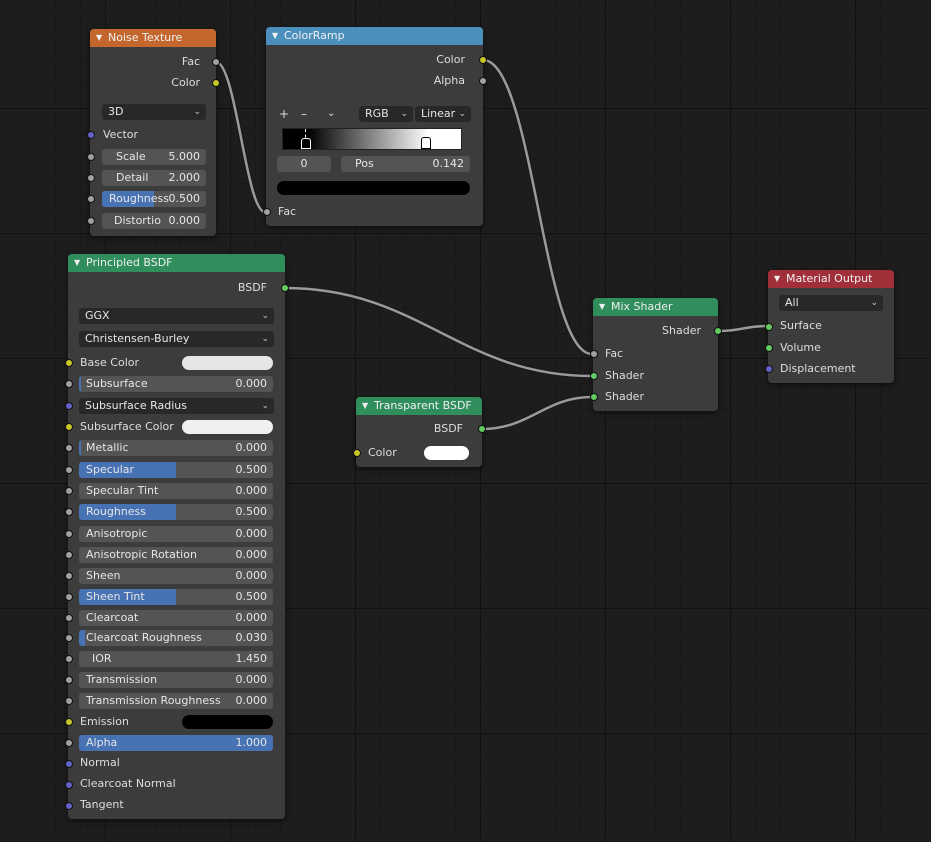 The image size is (931, 842). Describe the element at coordinates (594, 376) in the screenshot. I see `input-shader-1-socket` at that location.